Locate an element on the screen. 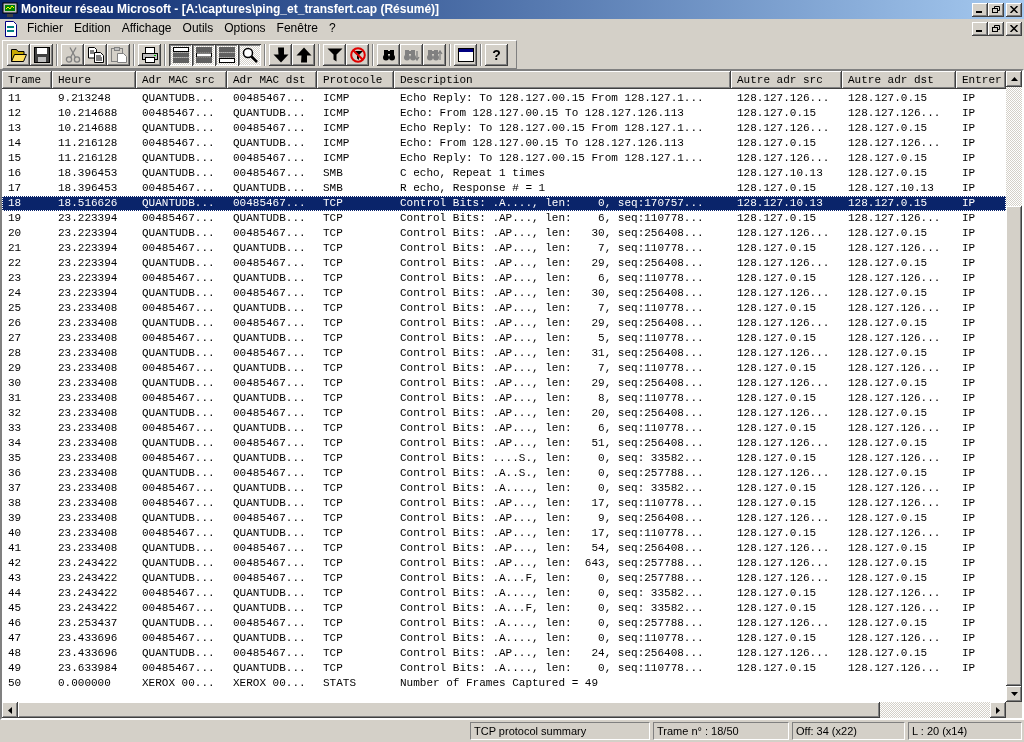 The width and height of the screenshot is (1024, 742). next-button is located at coordinates (280, 54).